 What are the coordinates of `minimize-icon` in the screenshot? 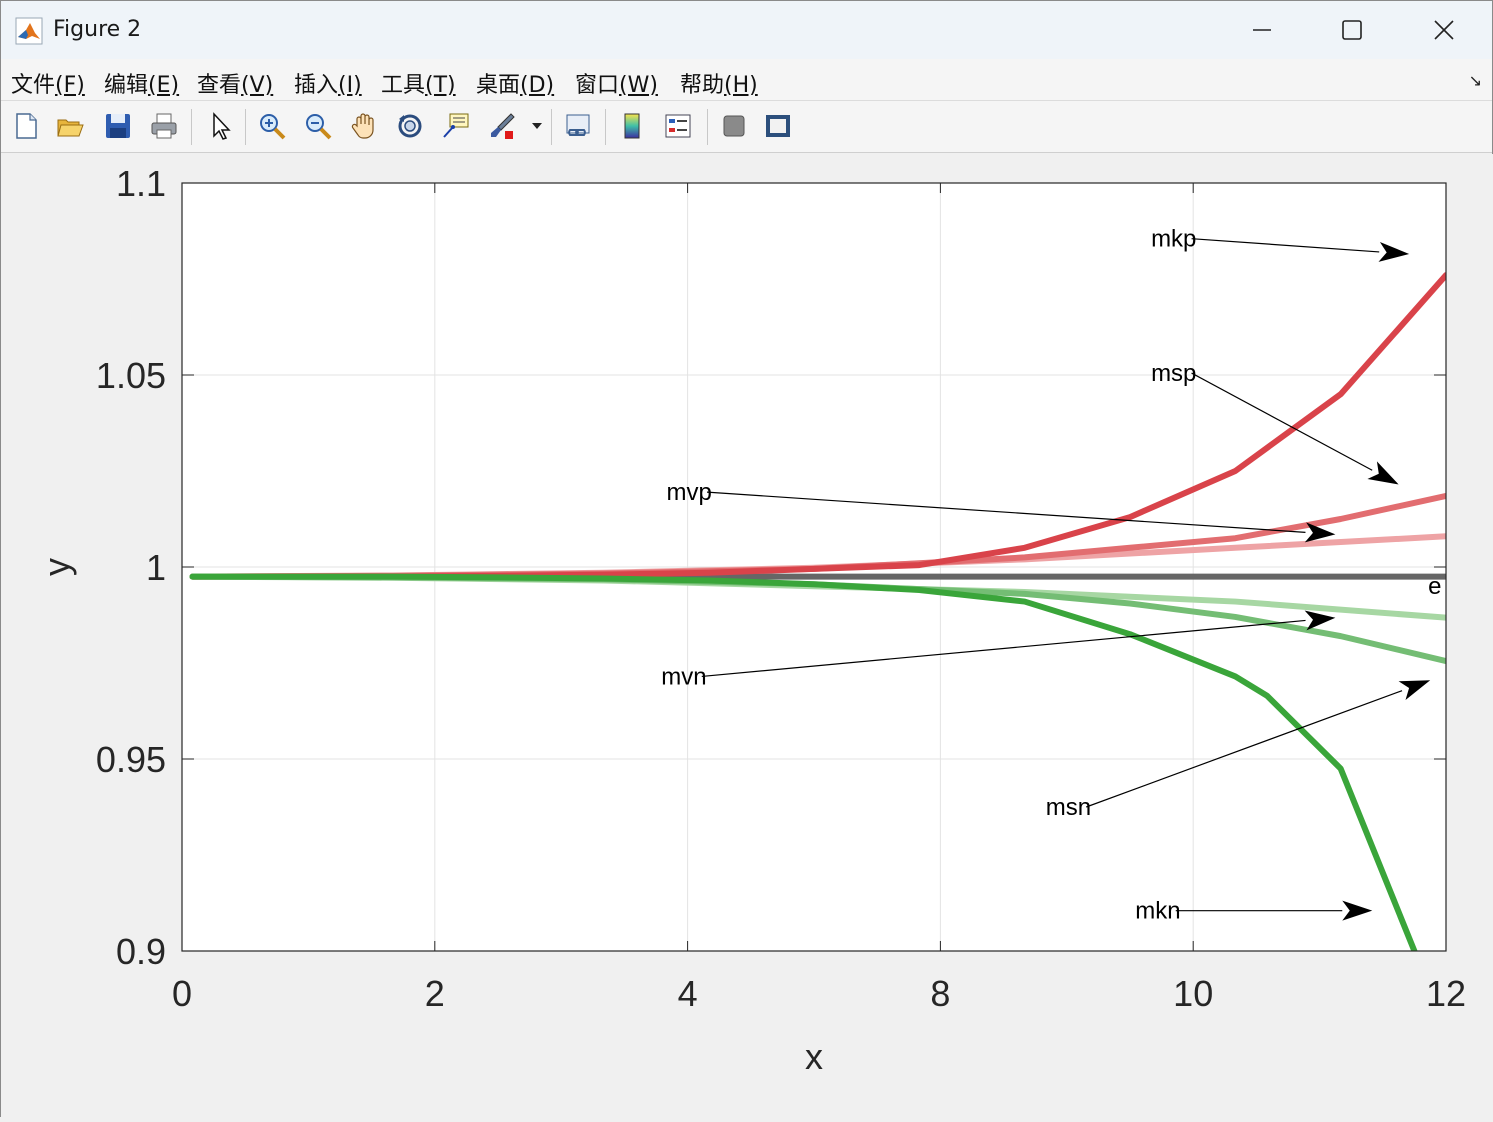 It's located at (1262, 30).